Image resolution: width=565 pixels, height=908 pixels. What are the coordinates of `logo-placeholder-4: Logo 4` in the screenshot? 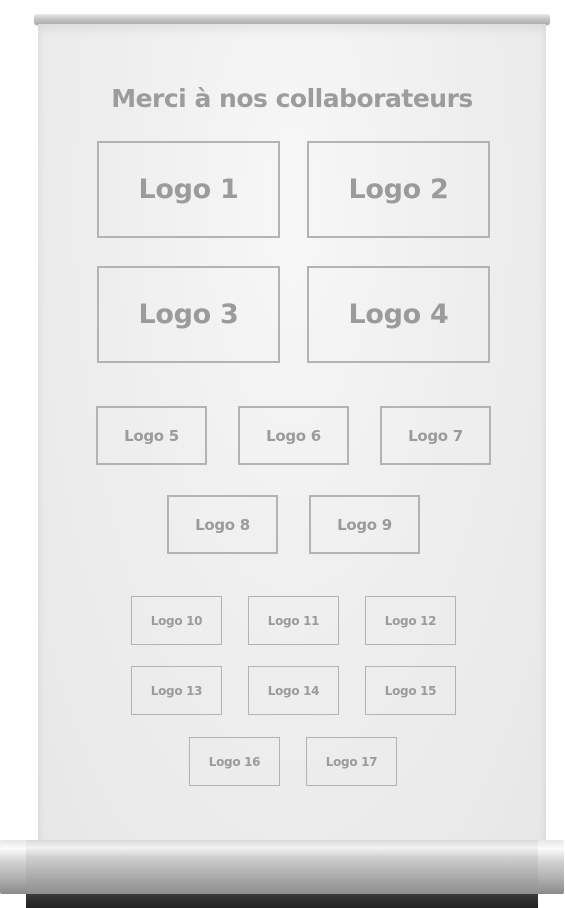 It's located at (398, 314).